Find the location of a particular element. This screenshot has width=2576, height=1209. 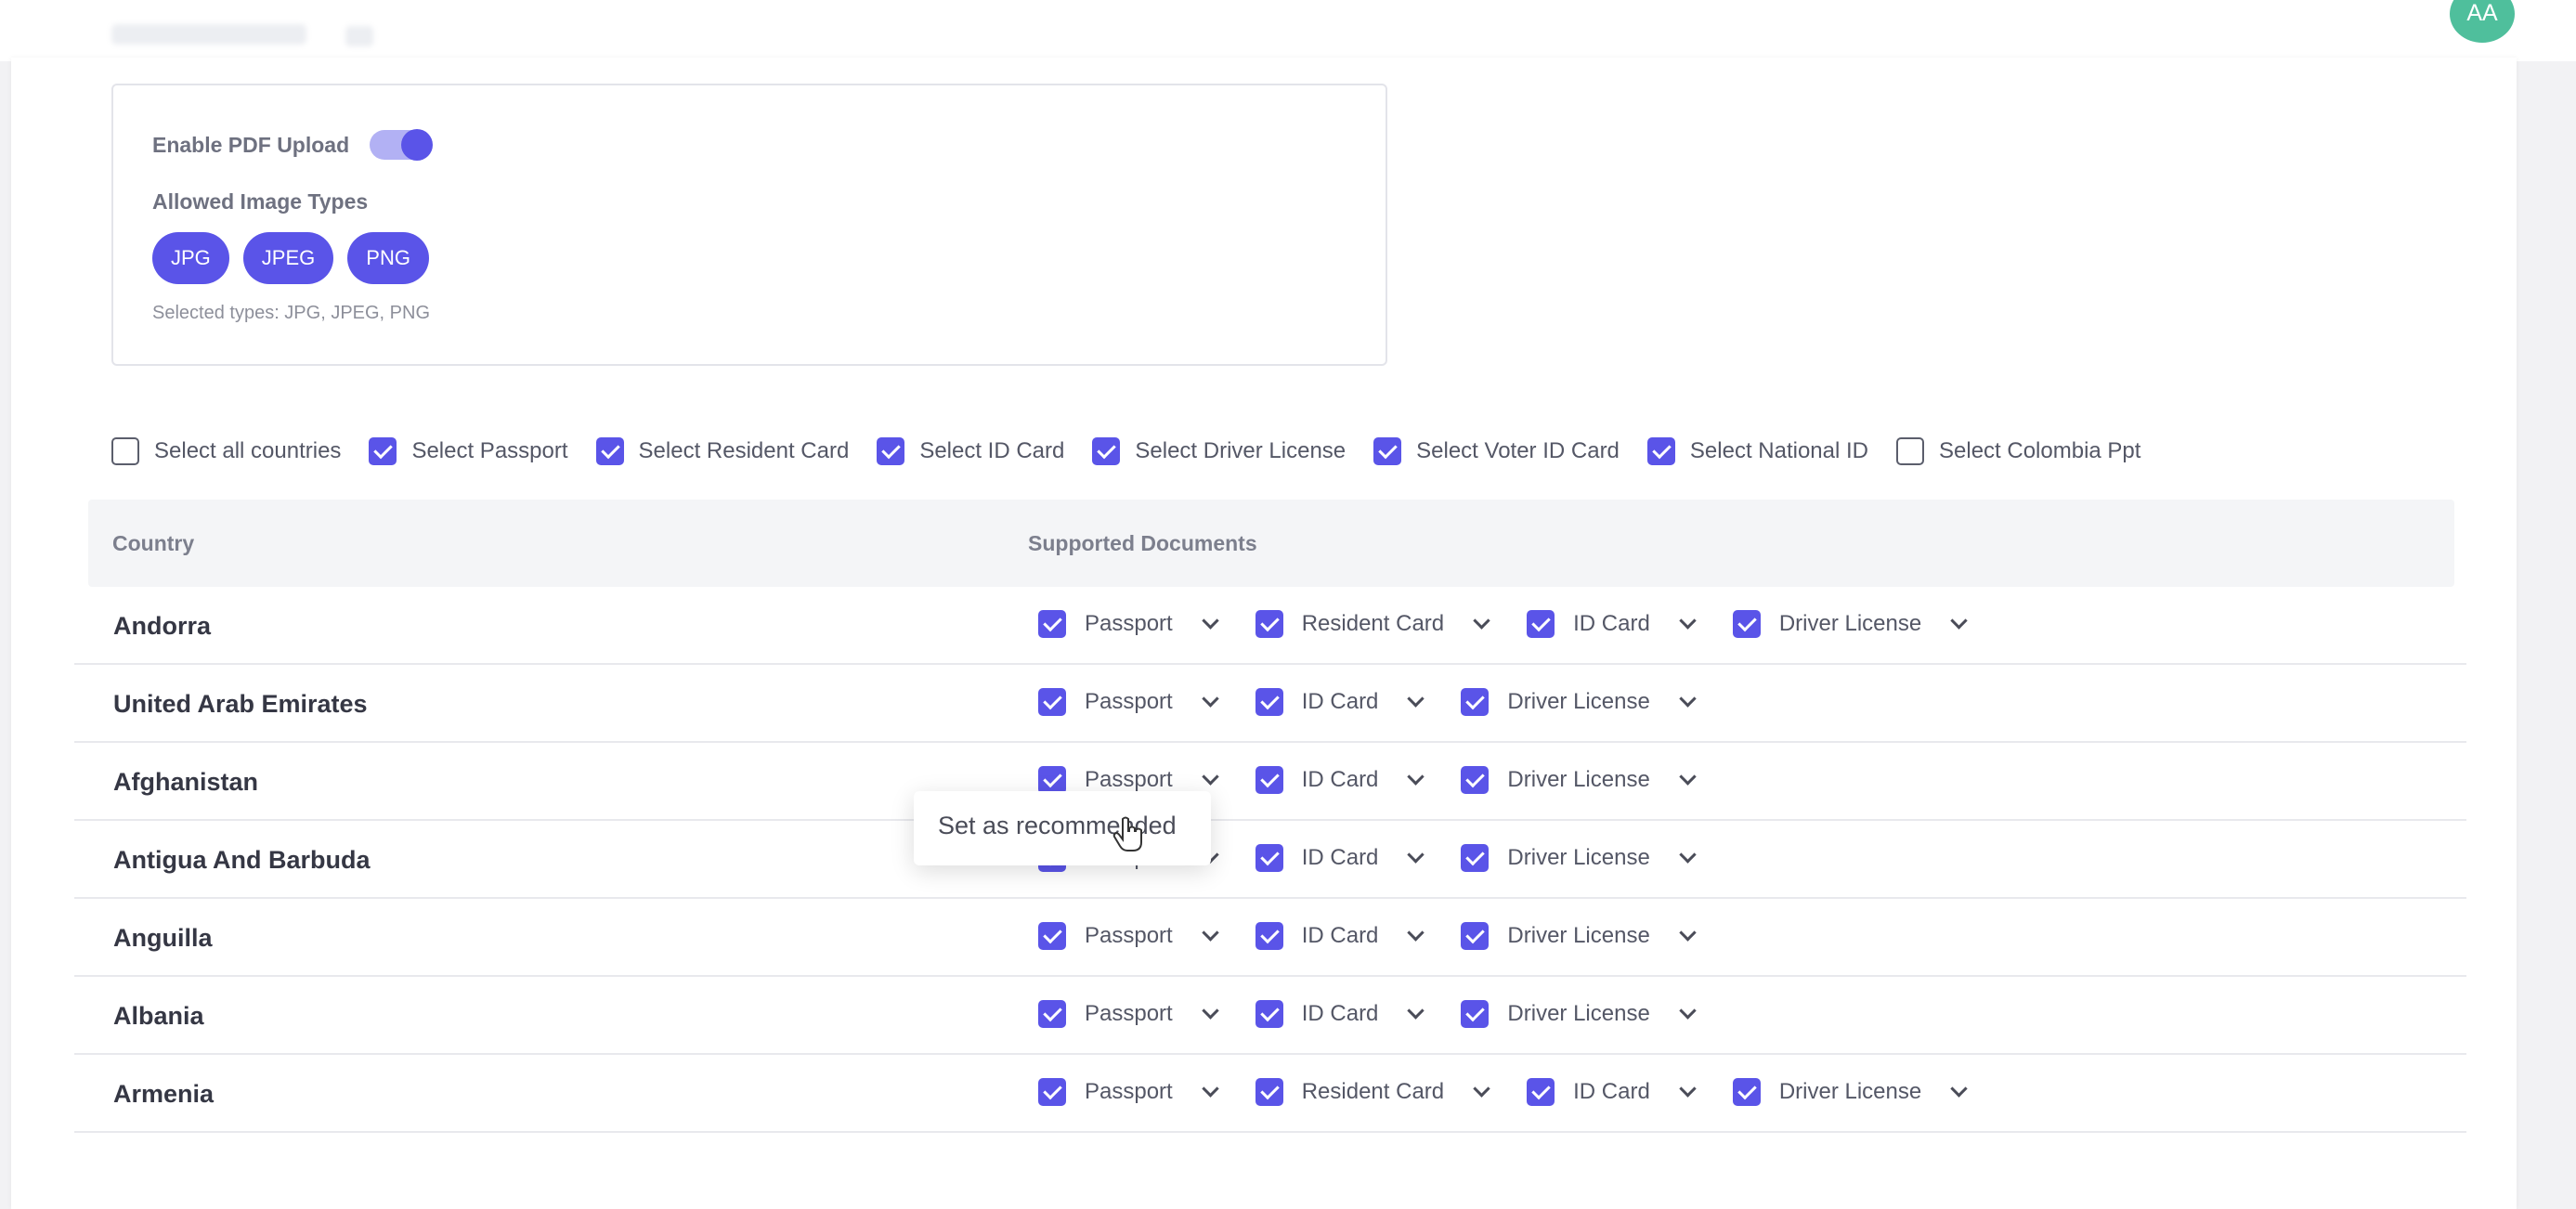

top-bar is located at coordinates (1288, 30).